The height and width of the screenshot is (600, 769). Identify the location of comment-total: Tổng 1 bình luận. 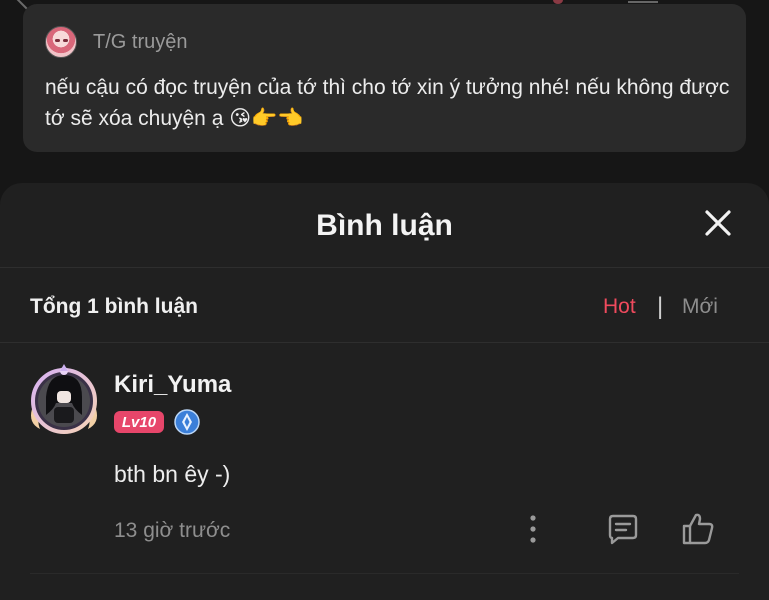
(114, 306).